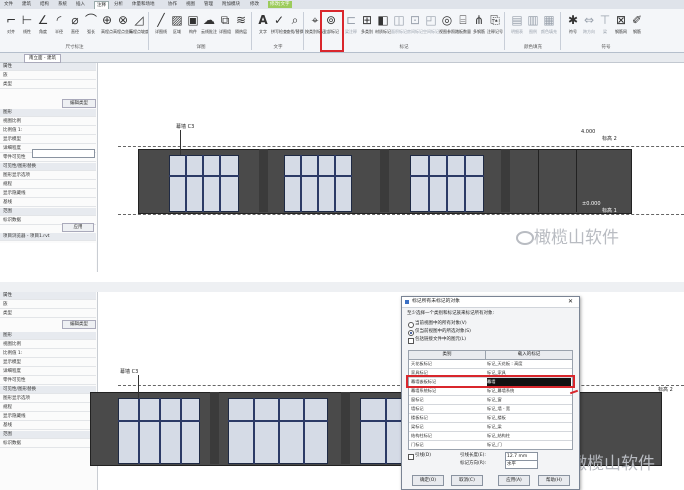 Image resolution: width=684 pixels, height=490 pixels. What do you see at coordinates (490, 445) in the screenshot?
I see `table-row: 门标记 标记_门` at bounding box center [490, 445].